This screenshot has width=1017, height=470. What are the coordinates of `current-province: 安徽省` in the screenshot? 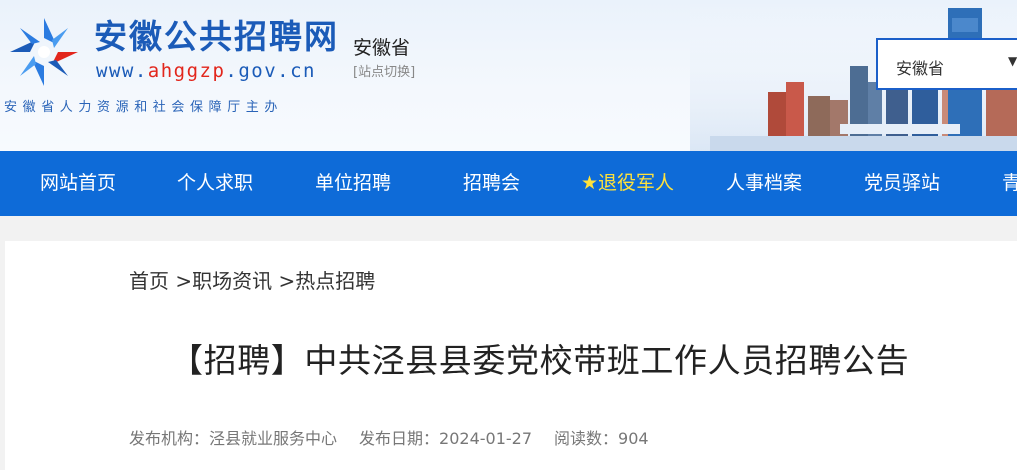 It's located at (382, 48).